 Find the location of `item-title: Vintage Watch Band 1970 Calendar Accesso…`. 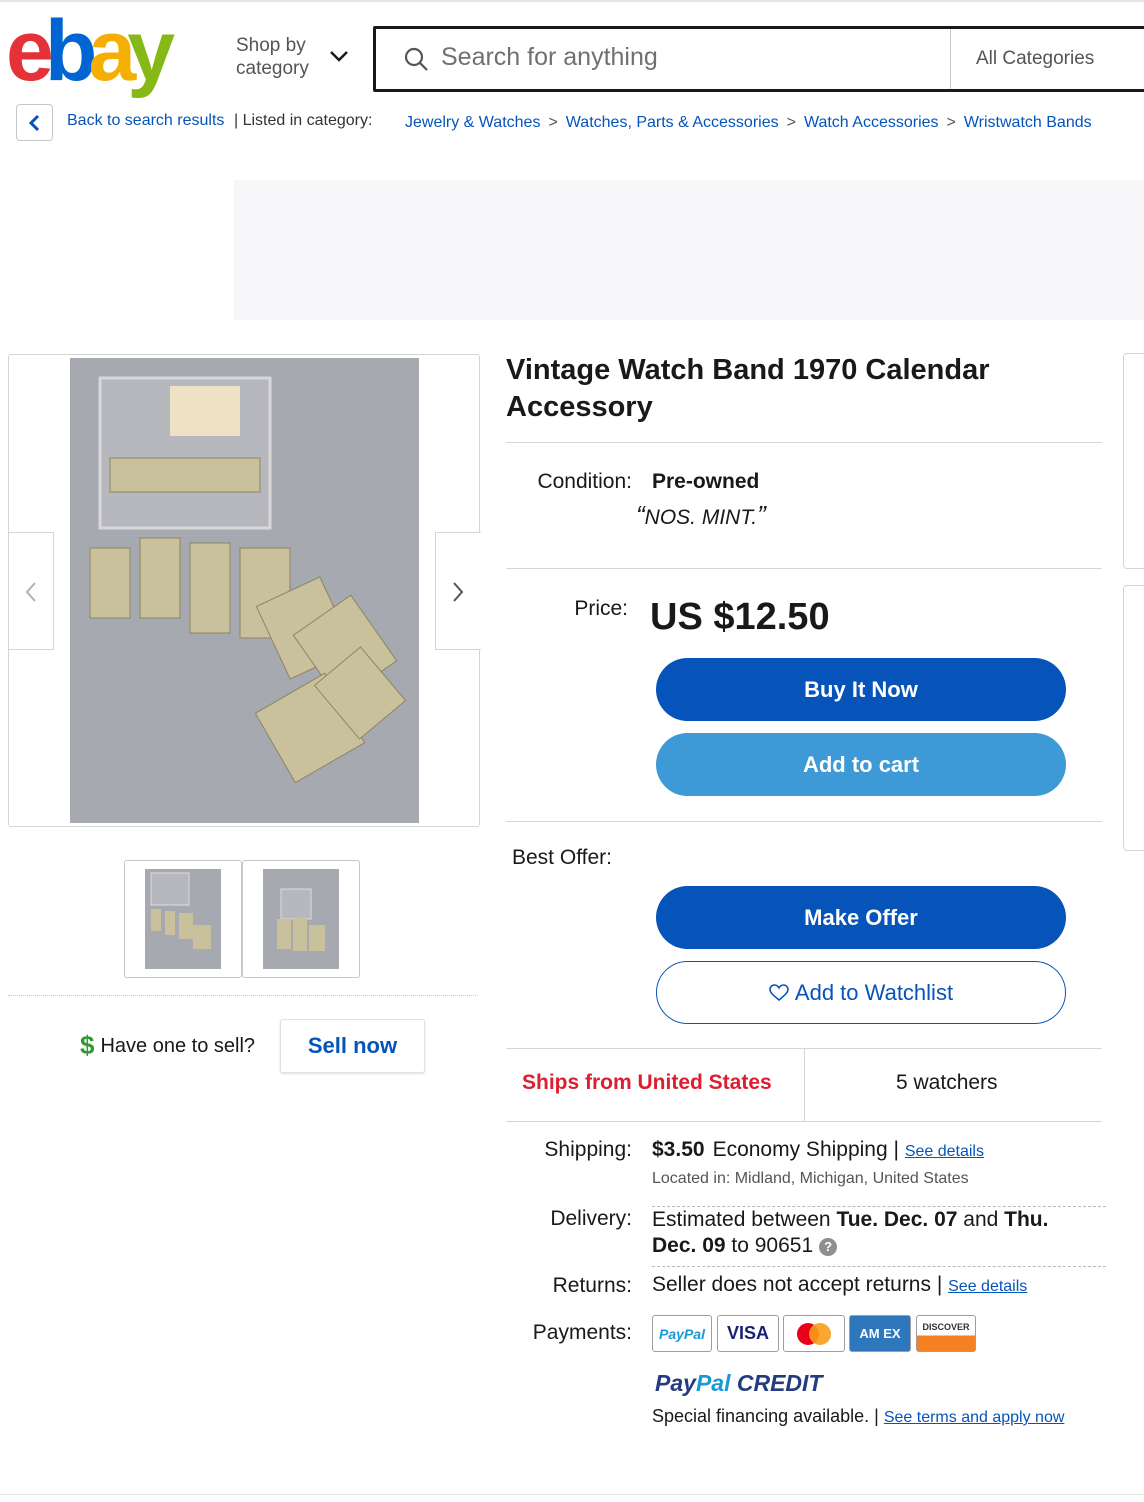

item-title: Vintage Watch Band 1970 Calendar Accesso… is located at coordinates (748, 388).